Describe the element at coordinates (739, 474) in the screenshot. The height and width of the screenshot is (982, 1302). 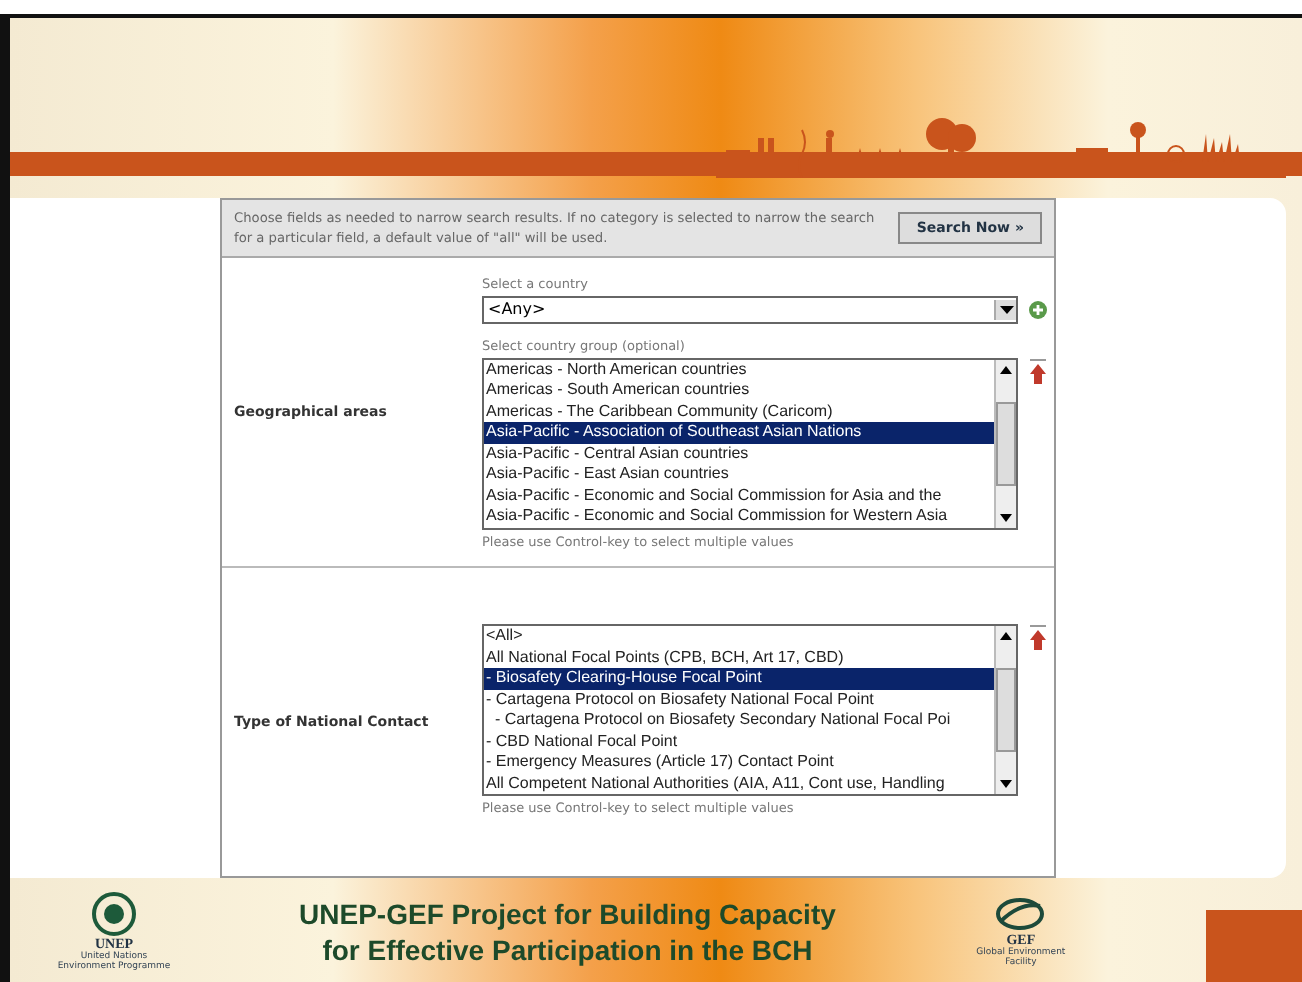
I see `list-option: Asia-Pacific - East Asian countries` at that location.